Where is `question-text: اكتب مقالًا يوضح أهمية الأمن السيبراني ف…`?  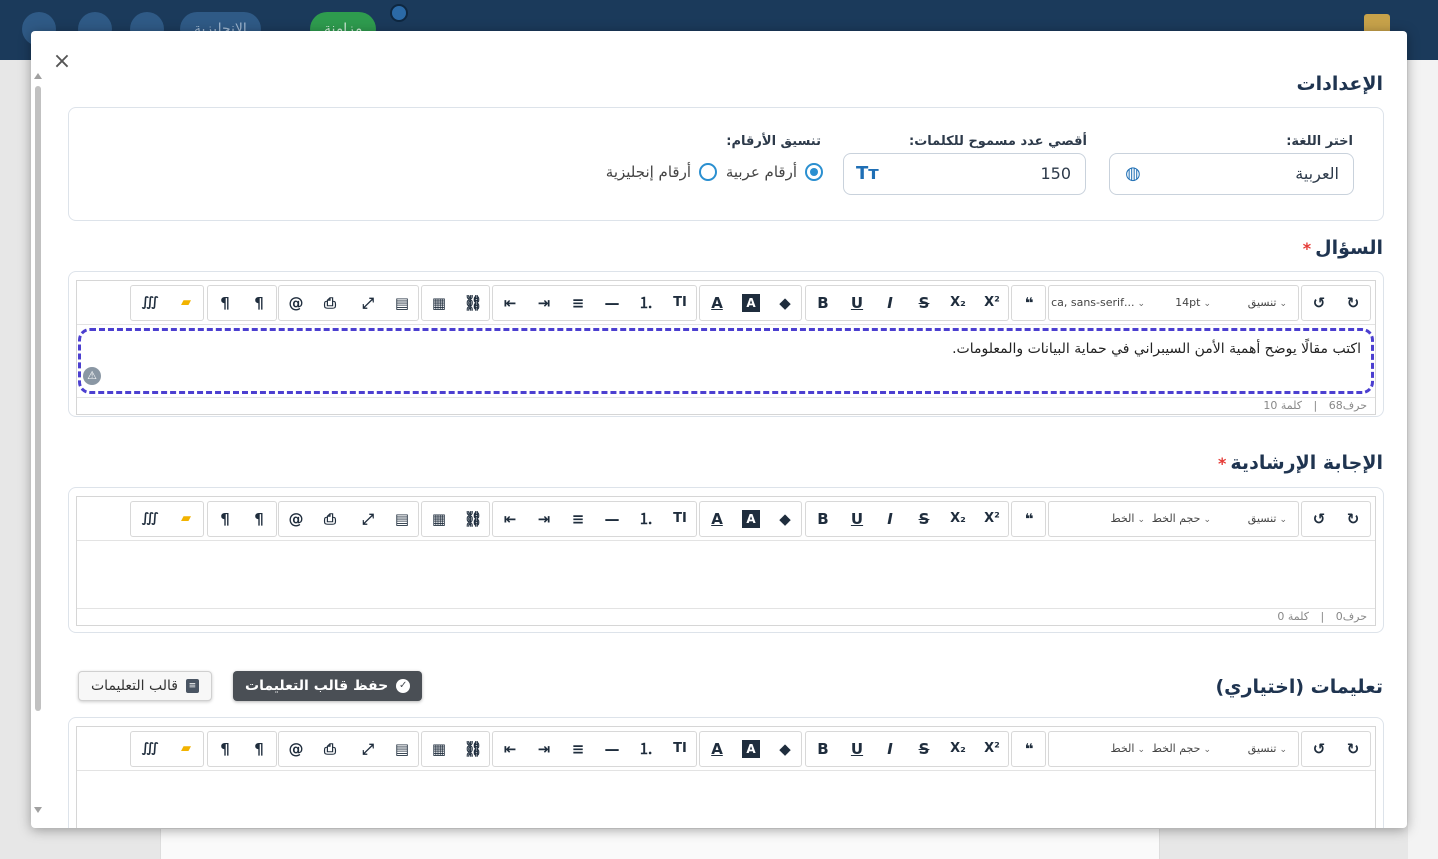
question-text: اكتب مقالًا يوضح أهمية الأمن السيبراني ف… is located at coordinates (1156, 349).